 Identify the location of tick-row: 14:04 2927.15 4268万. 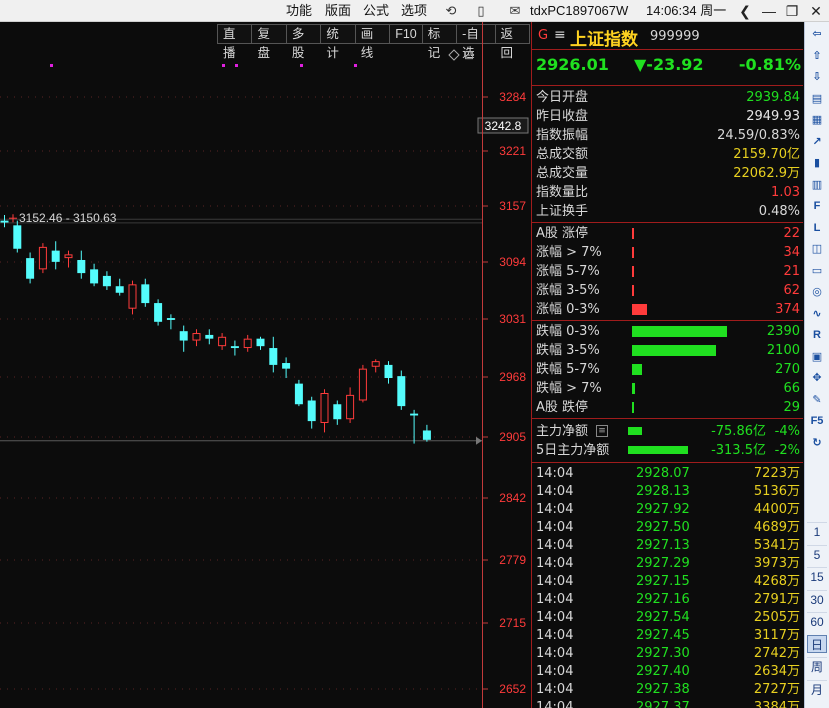
(669, 582).